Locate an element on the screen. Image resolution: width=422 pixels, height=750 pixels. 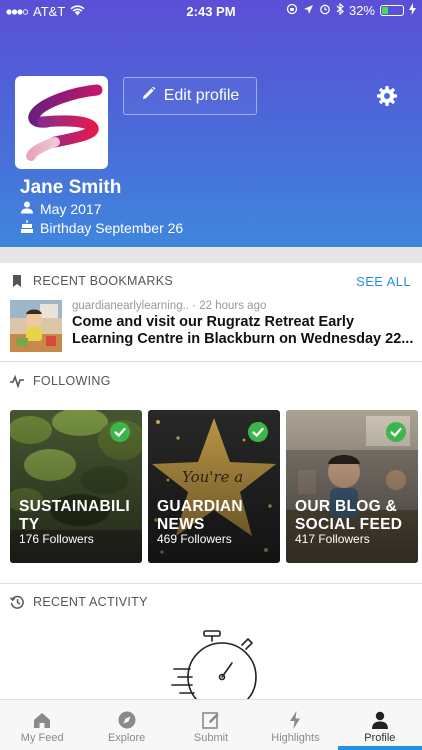
bookmark-time: · 22 hours ago is located at coordinates (229, 306).